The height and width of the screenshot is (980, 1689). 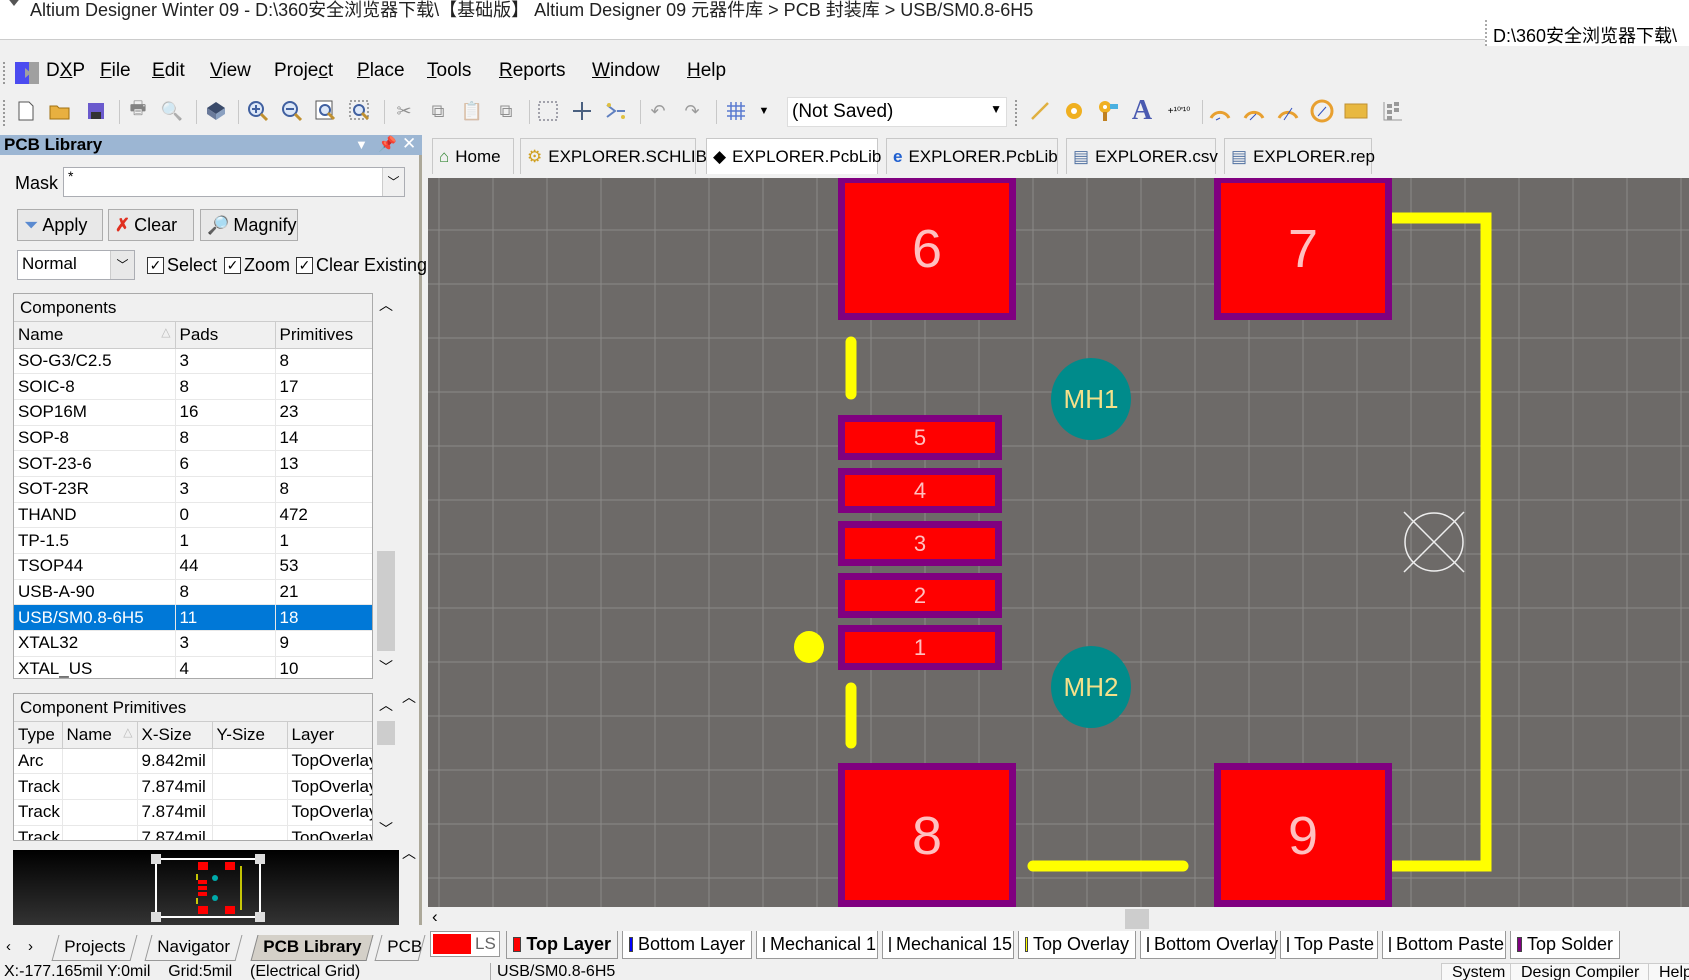 What do you see at coordinates (613, 156) in the screenshot?
I see `doc-tab-schlib: ⚙ EXPLORER.SCHLIB` at bounding box center [613, 156].